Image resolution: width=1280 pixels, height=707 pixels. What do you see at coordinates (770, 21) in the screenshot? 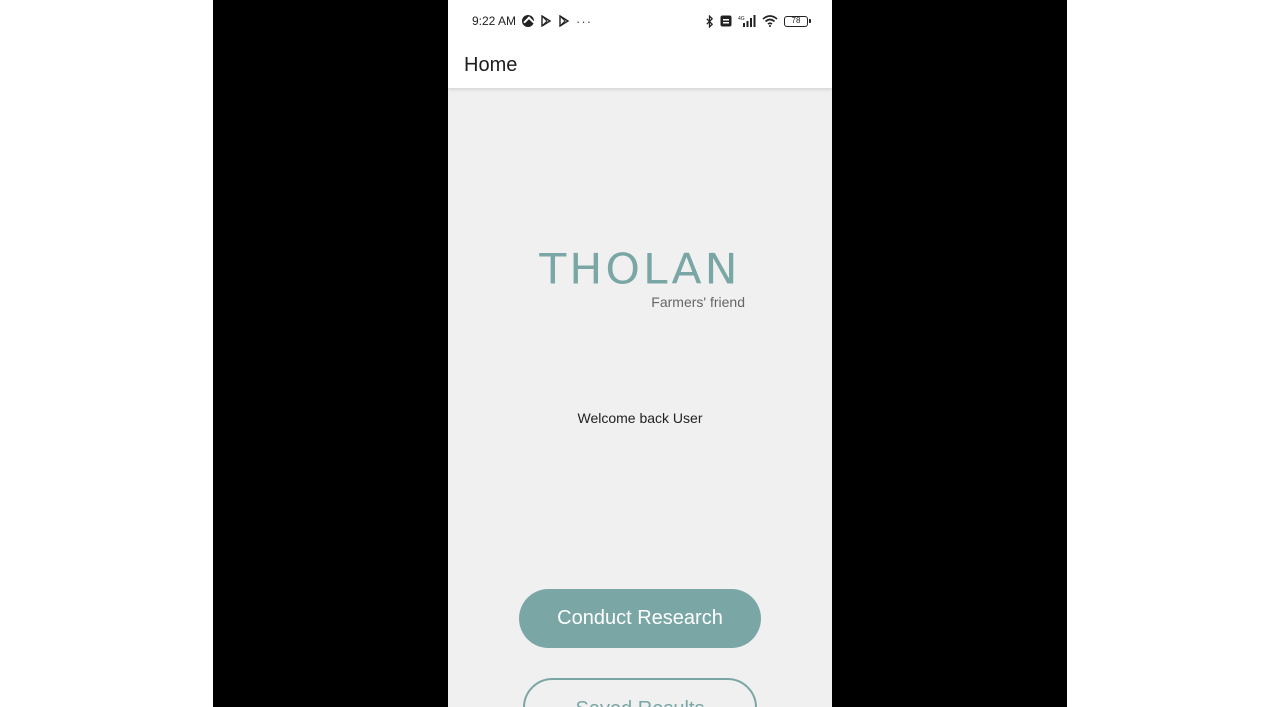
I see `wifi-icon` at bounding box center [770, 21].